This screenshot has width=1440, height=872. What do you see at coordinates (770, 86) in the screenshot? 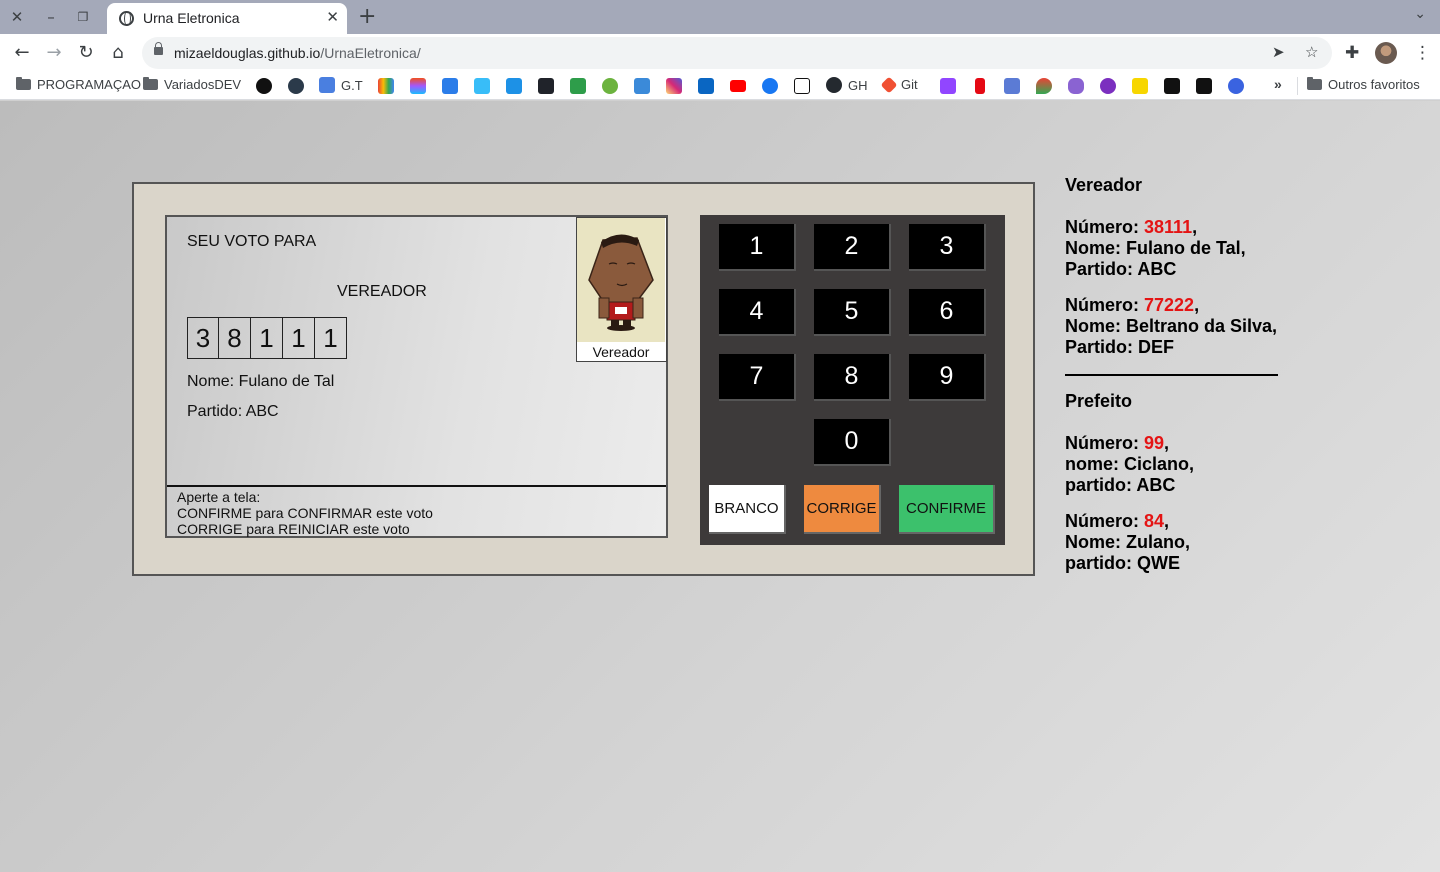
I see `facebook-icon` at bounding box center [770, 86].